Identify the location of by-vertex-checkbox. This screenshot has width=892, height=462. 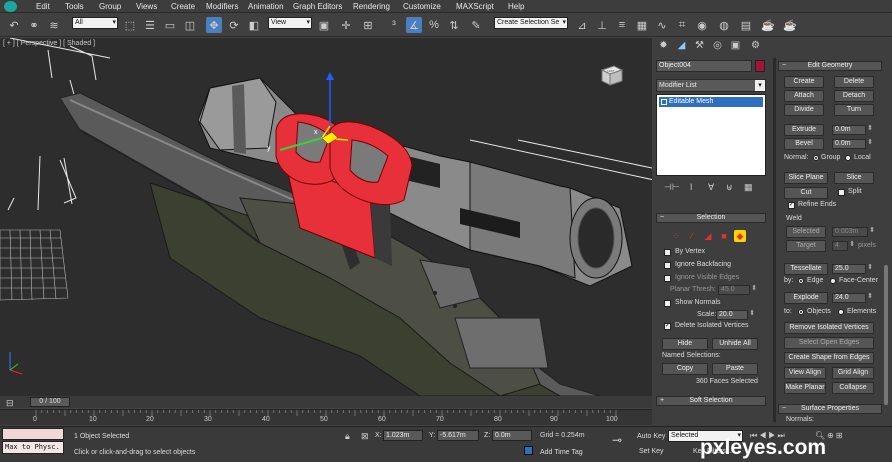
(667, 252).